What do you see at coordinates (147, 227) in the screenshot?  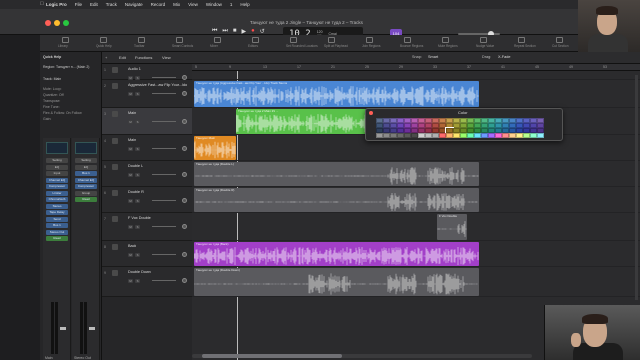 I see `track-header: 7 F Vox Double M S` at bounding box center [147, 227].